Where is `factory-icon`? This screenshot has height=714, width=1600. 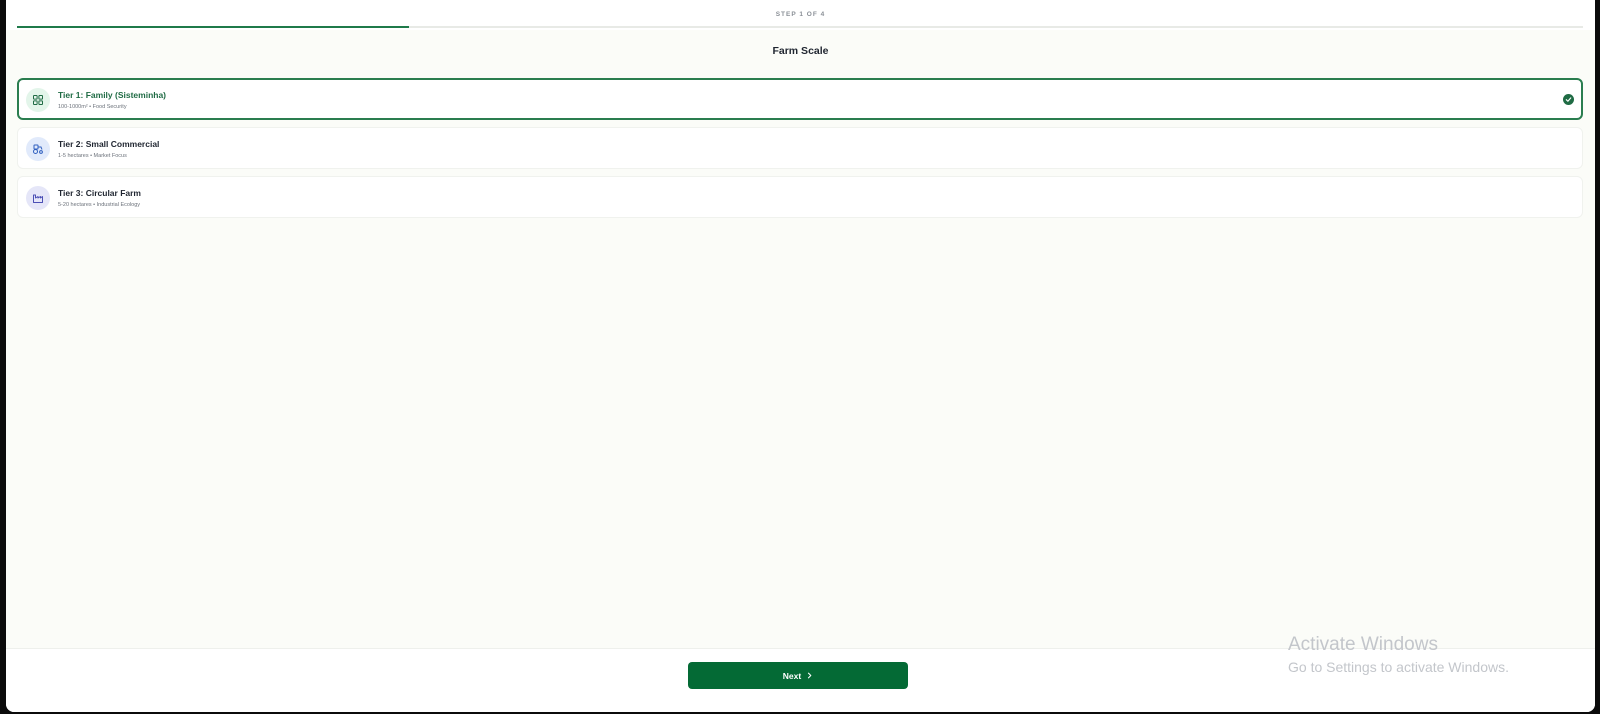 factory-icon is located at coordinates (38, 198).